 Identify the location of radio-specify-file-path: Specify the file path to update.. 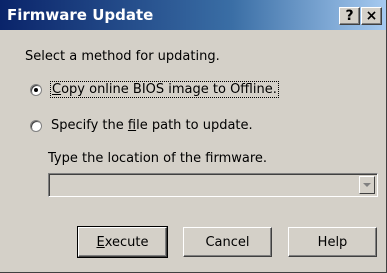
(141, 125).